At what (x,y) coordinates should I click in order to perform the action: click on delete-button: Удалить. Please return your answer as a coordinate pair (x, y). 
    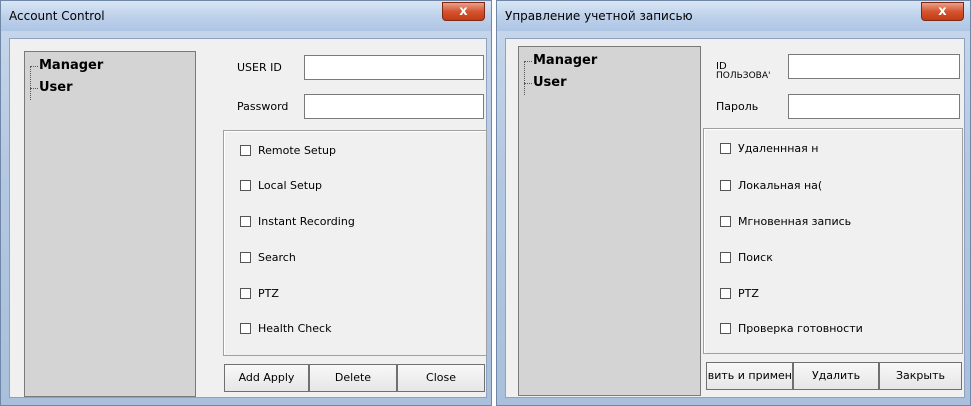
    Looking at the image, I should click on (836, 376).